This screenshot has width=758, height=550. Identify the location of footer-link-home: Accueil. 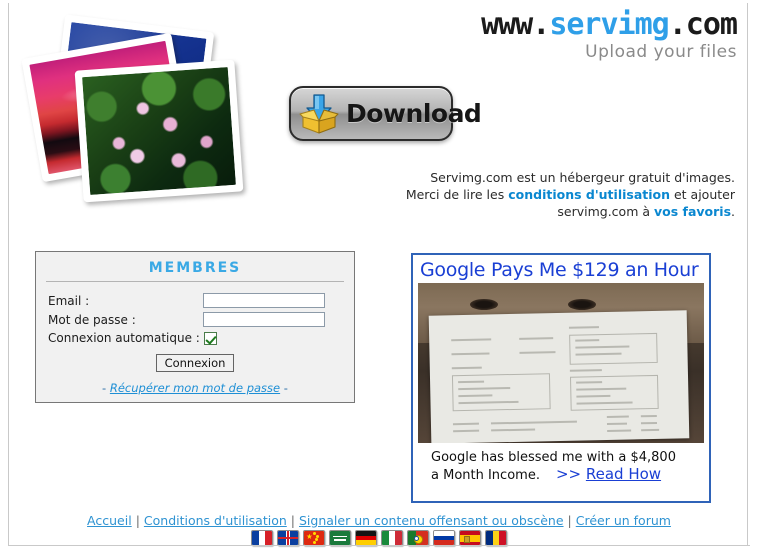
(109, 520).